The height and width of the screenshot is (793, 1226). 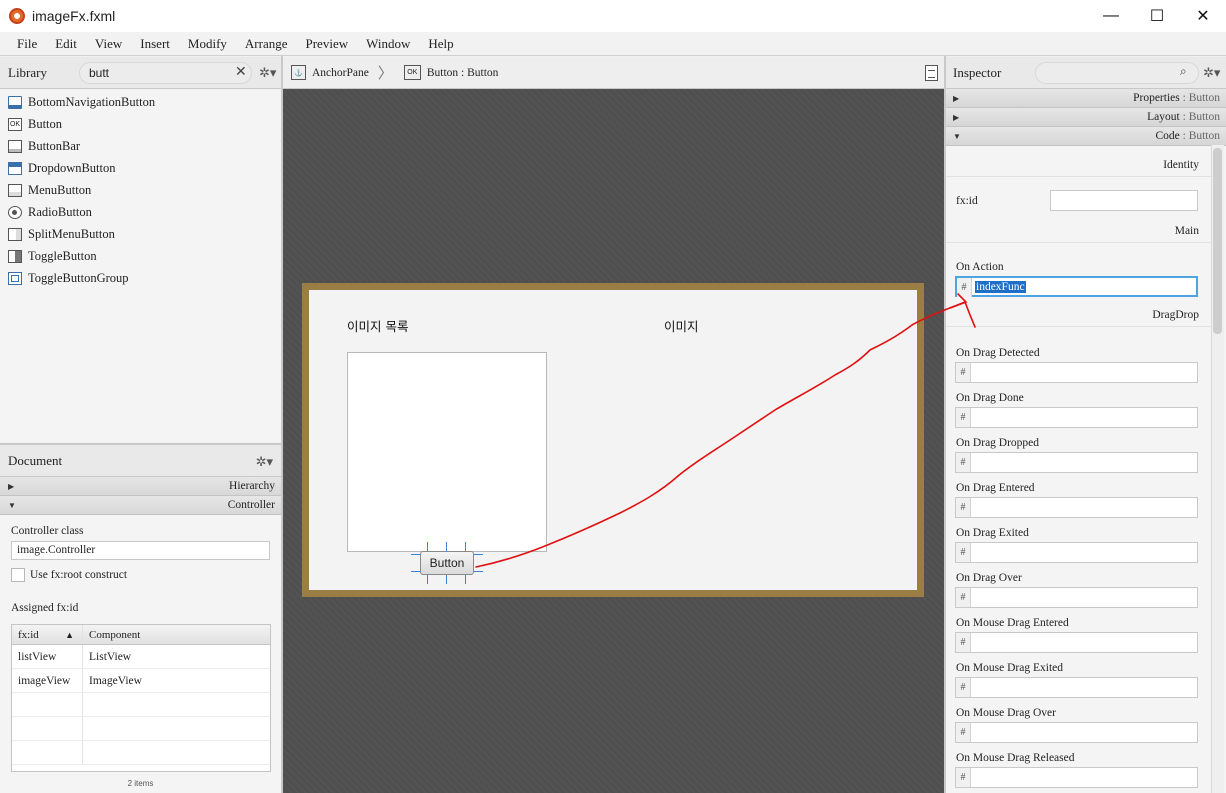 What do you see at coordinates (1124, 200) in the screenshot?
I see `fxid-input` at bounding box center [1124, 200].